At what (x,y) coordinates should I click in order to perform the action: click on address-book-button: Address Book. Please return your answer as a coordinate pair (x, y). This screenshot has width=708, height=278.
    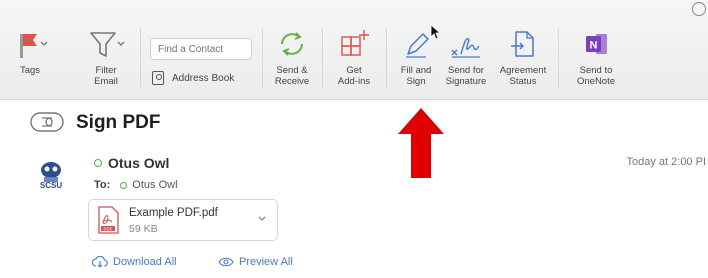
    Looking at the image, I should click on (193, 78).